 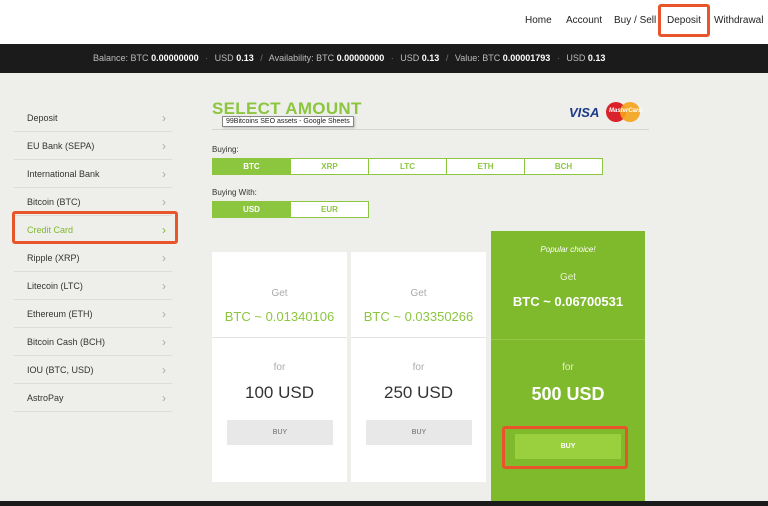 What do you see at coordinates (245, 58) in the screenshot?
I see `balance-usd: 0.13` at bounding box center [245, 58].